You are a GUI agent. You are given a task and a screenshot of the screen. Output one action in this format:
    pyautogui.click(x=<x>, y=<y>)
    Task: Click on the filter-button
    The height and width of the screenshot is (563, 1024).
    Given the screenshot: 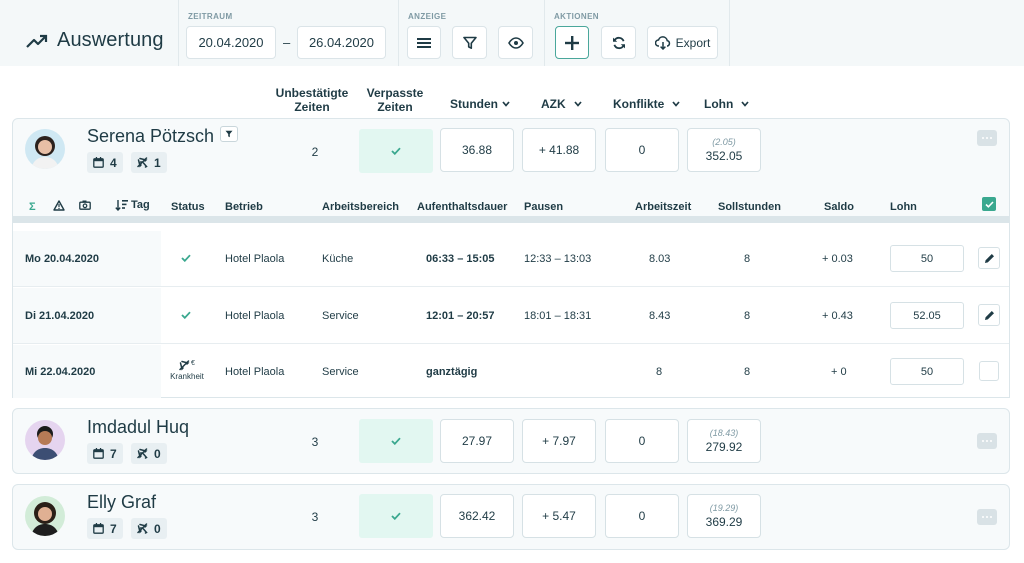 What is the action you would take?
    pyautogui.click(x=469, y=42)
    